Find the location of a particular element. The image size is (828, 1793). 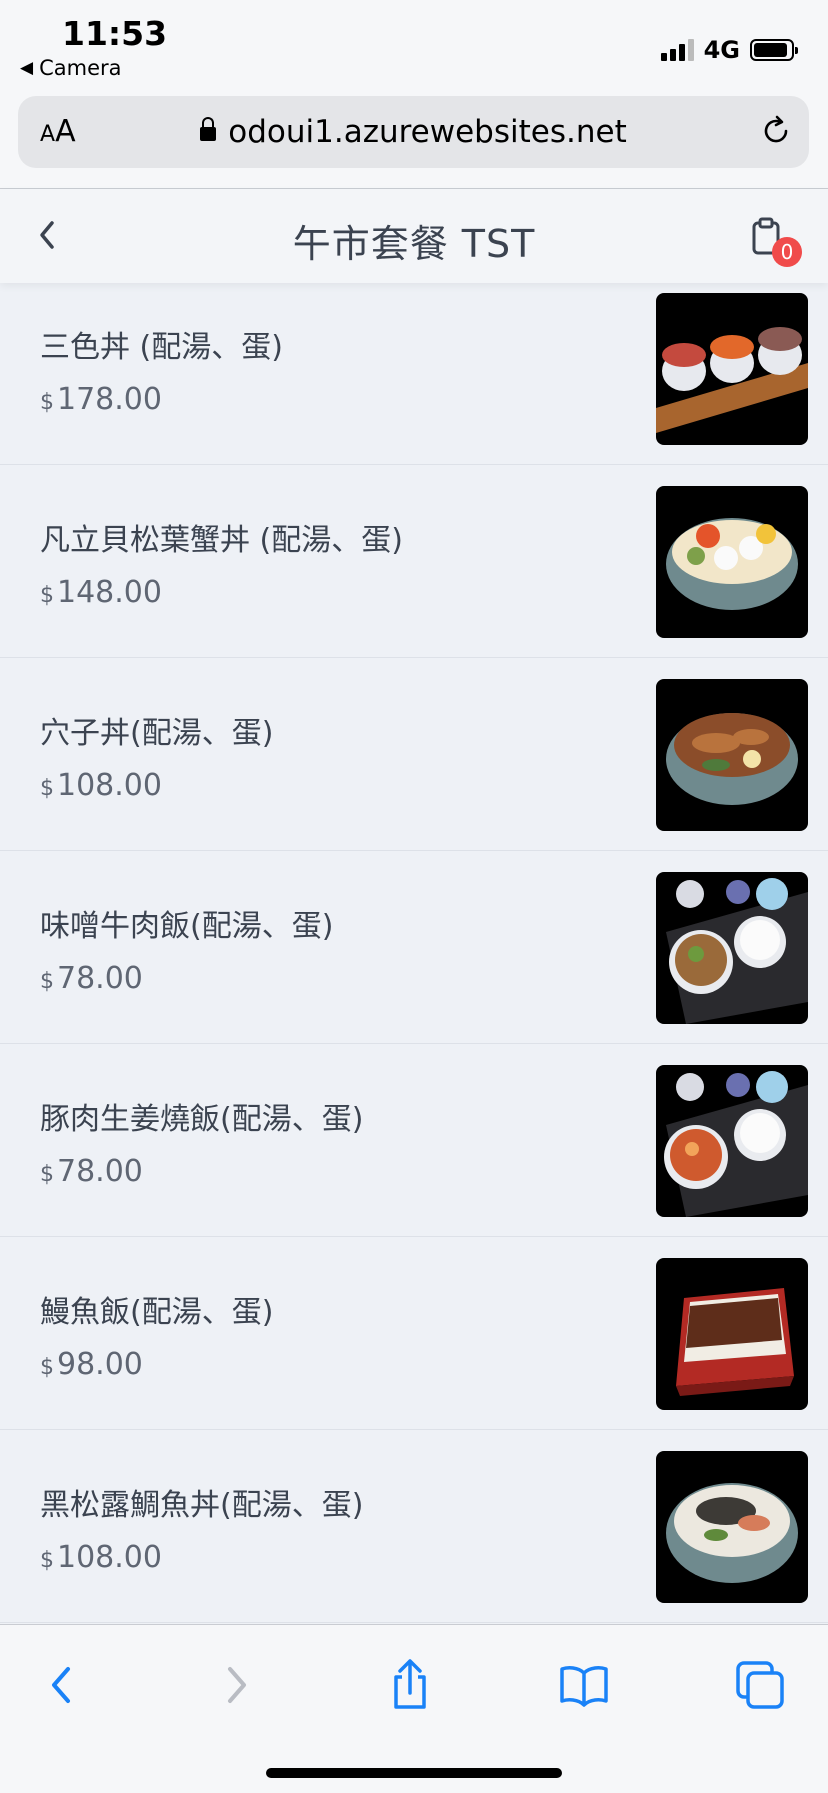

back-triangle-icon: ◀ is located at coordinates (27, 68).